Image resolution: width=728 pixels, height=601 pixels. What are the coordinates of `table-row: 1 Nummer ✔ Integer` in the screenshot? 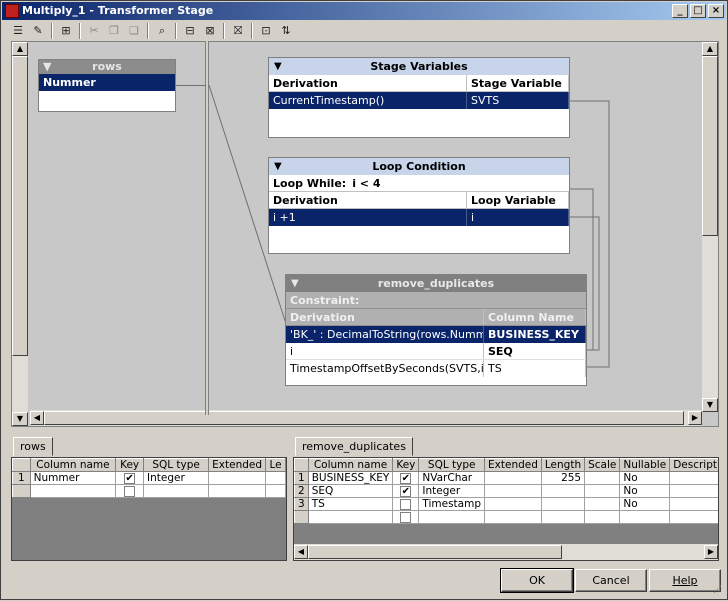 It's located at (149, 478).